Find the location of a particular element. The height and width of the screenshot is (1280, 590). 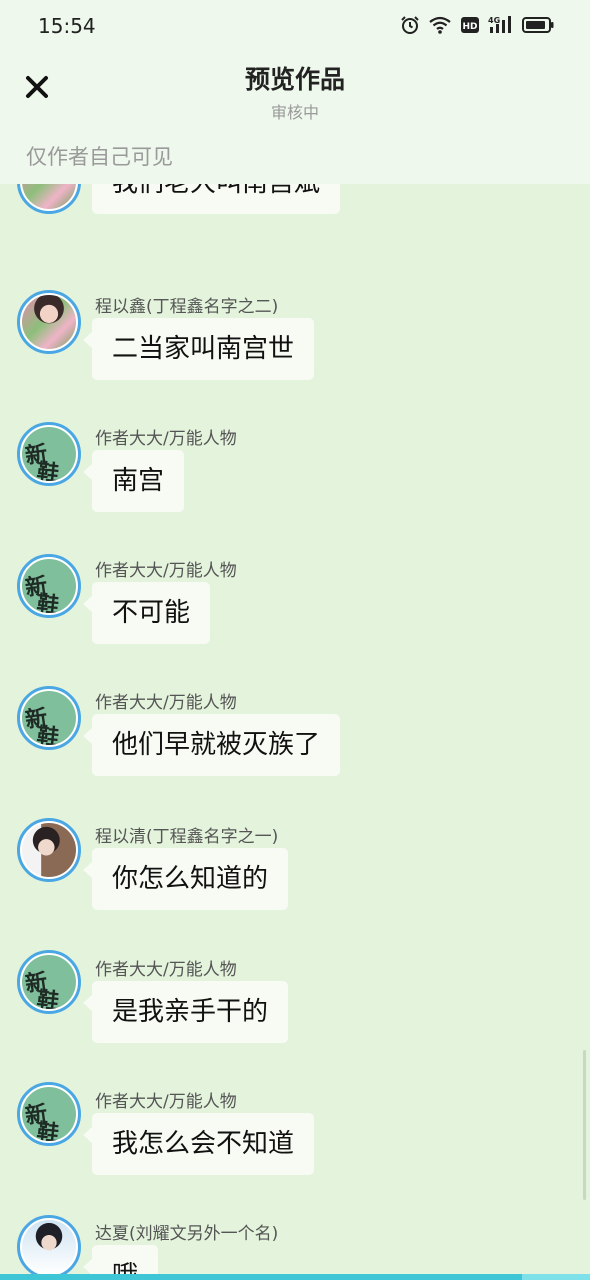

hd-icon: HD is located at coordinates (470, 25).